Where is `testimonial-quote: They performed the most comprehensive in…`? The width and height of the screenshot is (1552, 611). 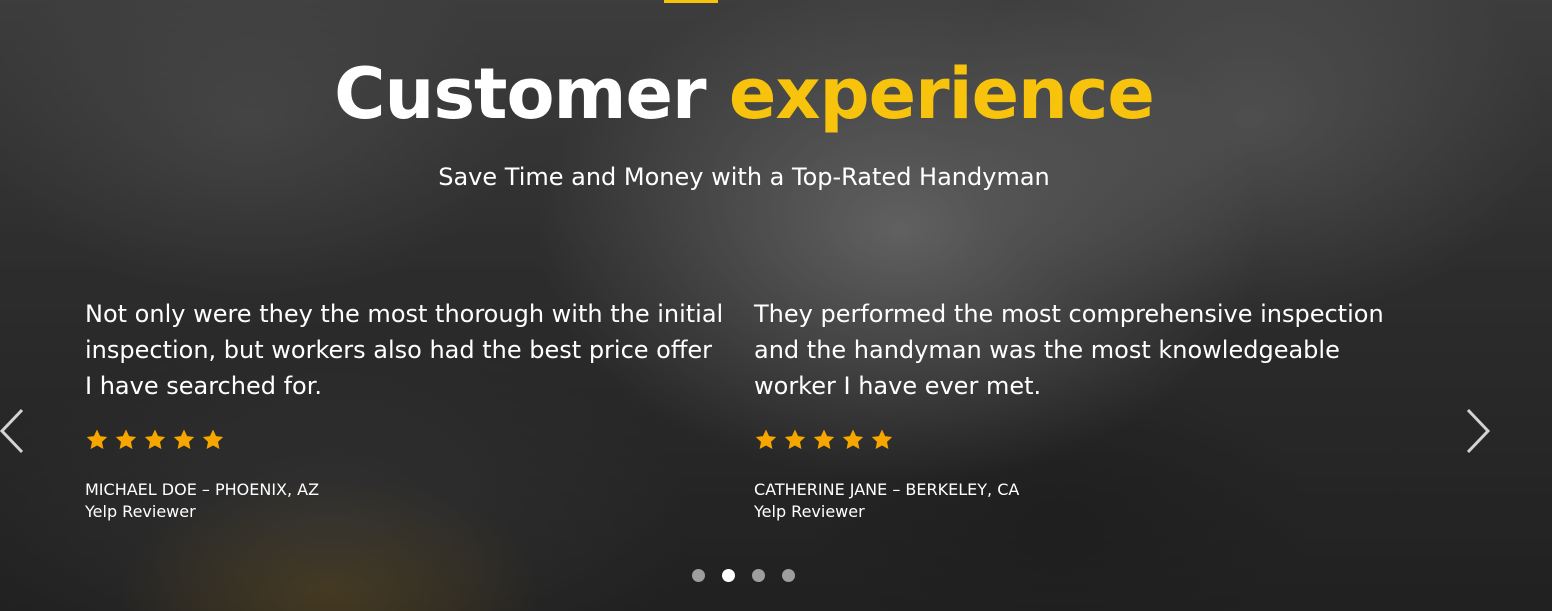 testimonial-quote: They performed the most comprehensive in… is located at coordinates (1069, 350).